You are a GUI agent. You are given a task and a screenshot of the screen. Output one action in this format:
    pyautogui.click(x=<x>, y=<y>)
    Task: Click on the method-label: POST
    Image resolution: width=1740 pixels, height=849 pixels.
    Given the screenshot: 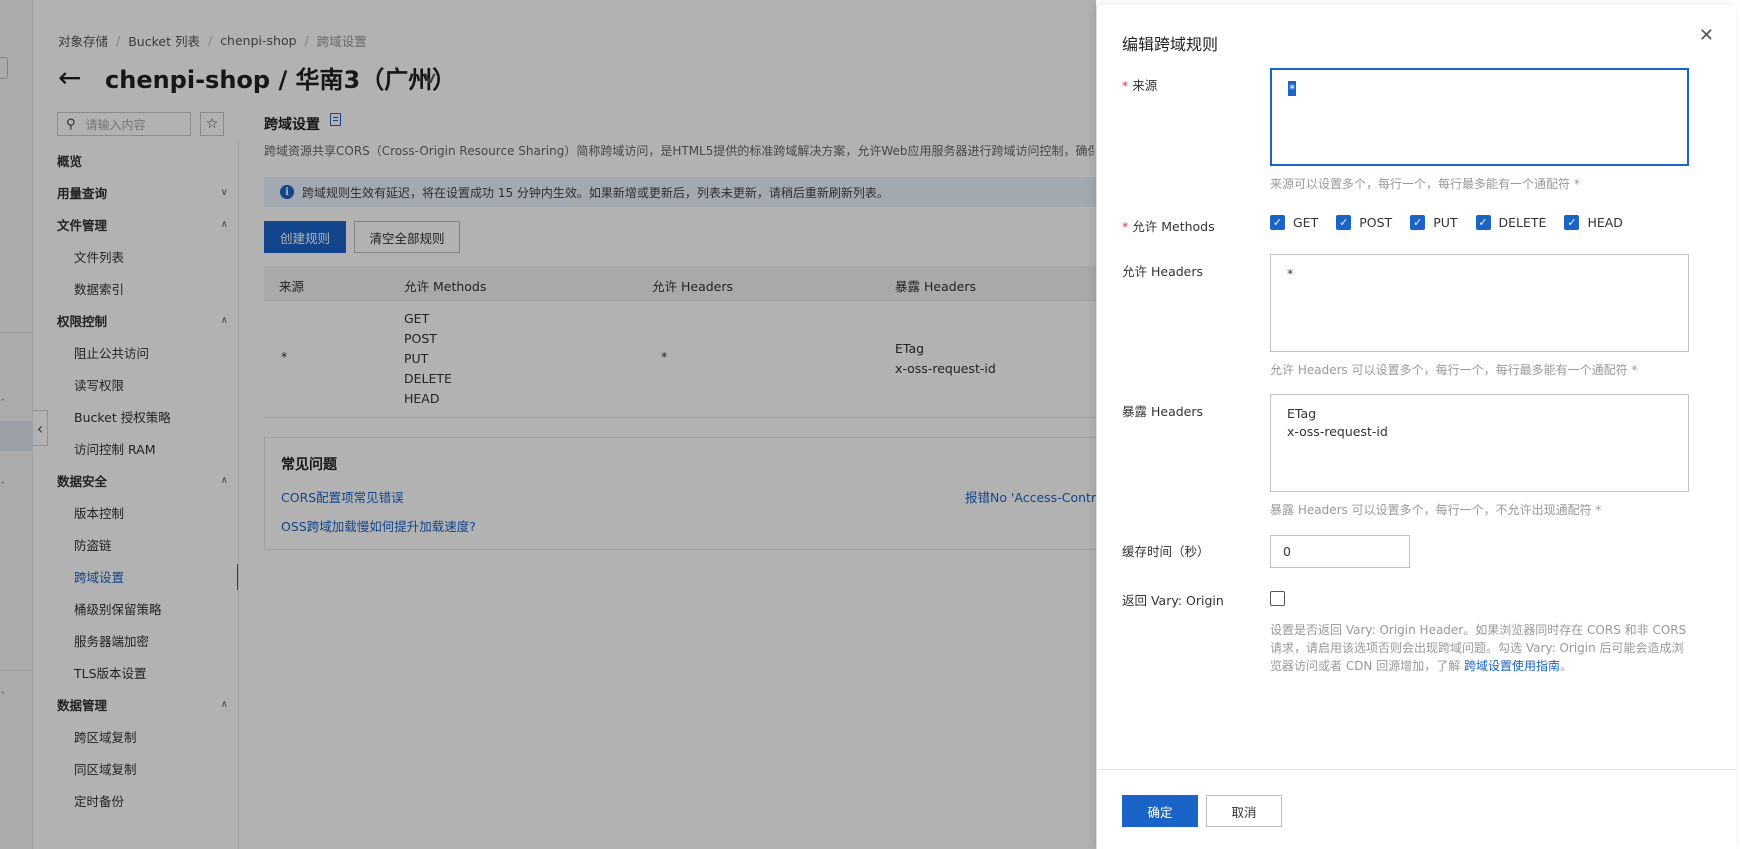 What is the action you would take?
    pyautogui.click(x=1376, y=222)
    